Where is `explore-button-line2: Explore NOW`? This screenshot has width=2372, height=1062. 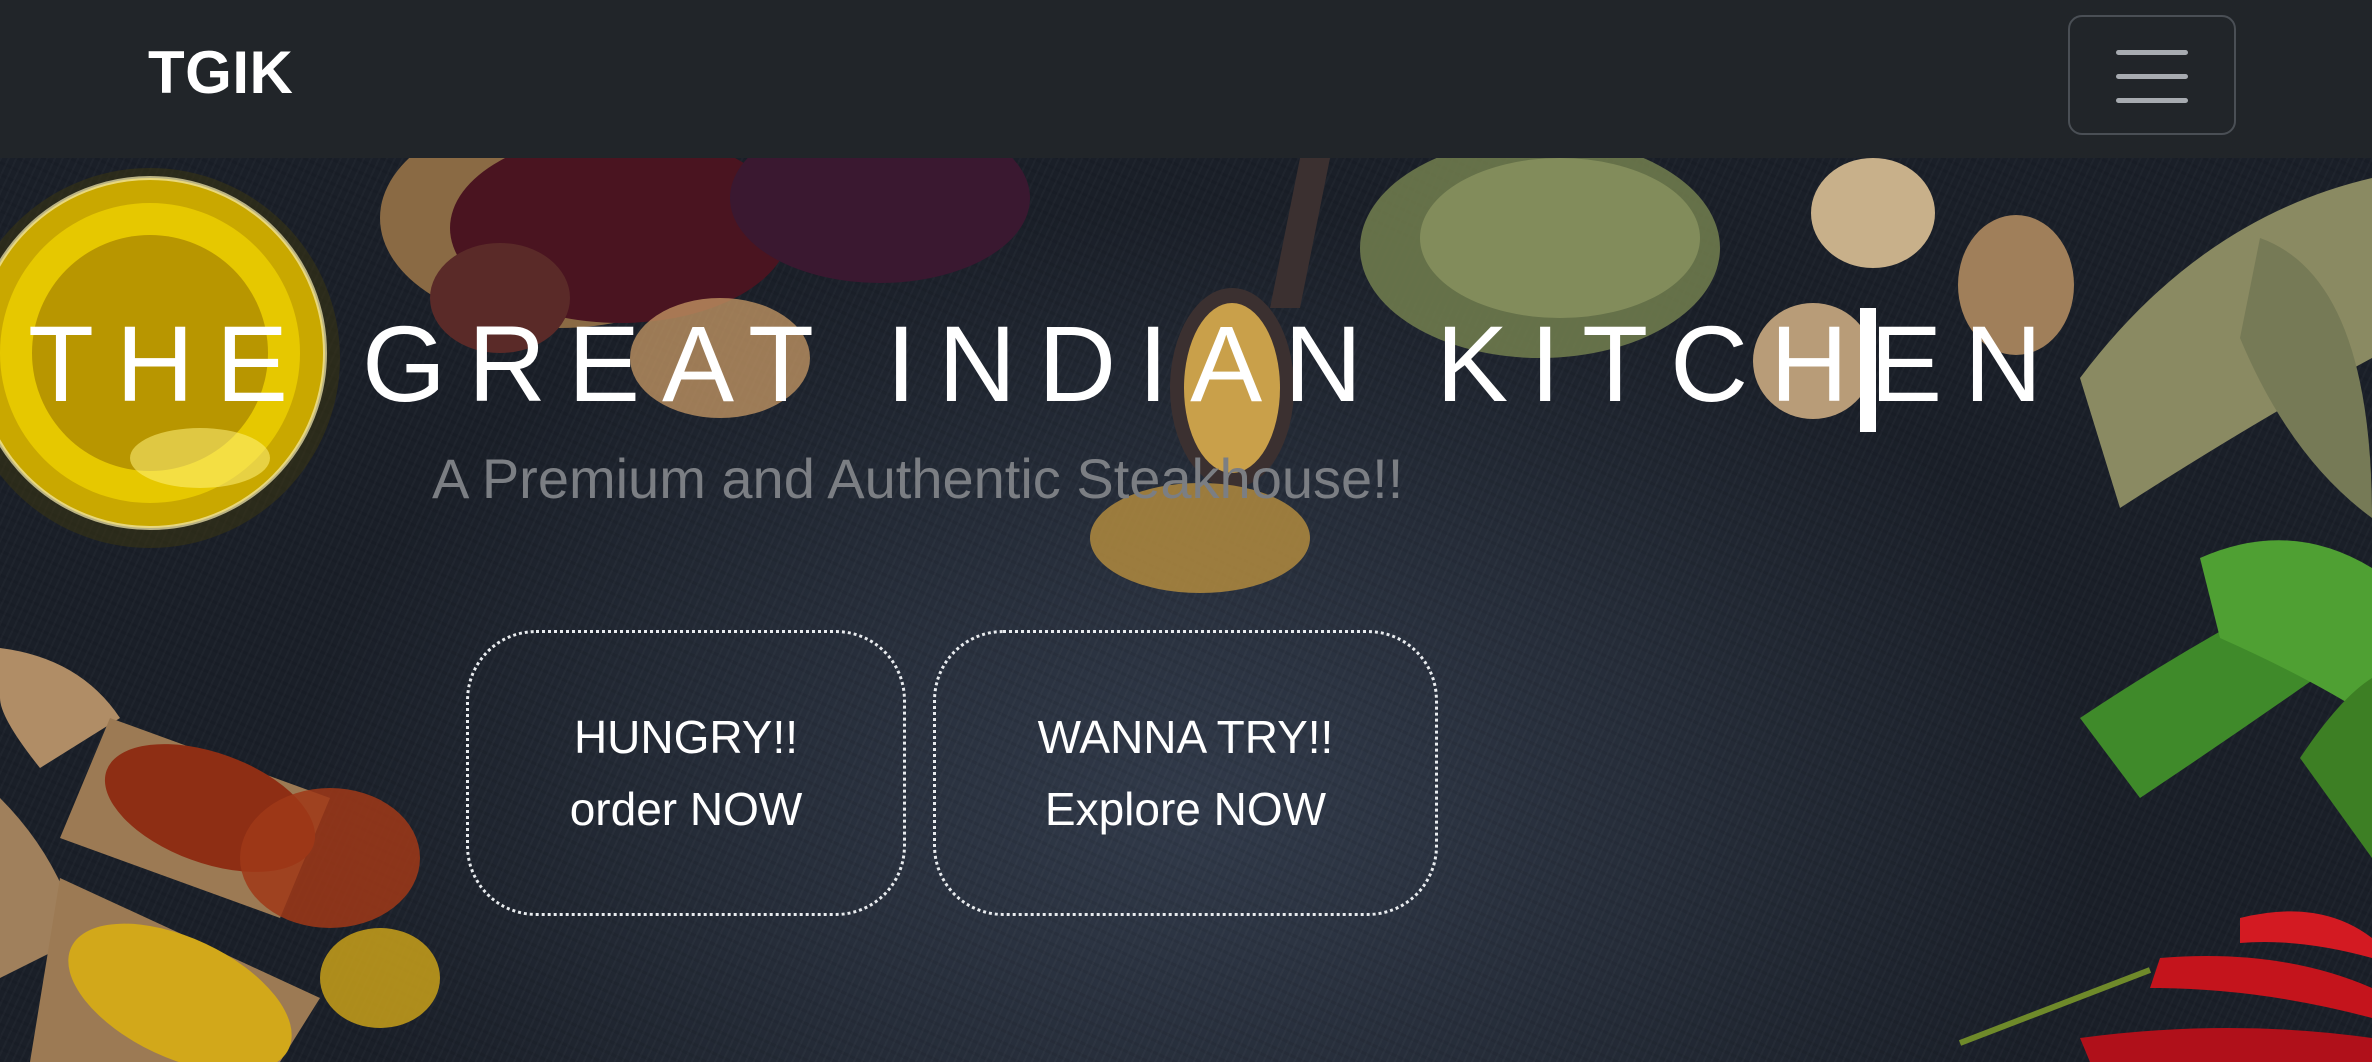 explore-button-line2: Explore NOW is located at coordinates (1185, 809).